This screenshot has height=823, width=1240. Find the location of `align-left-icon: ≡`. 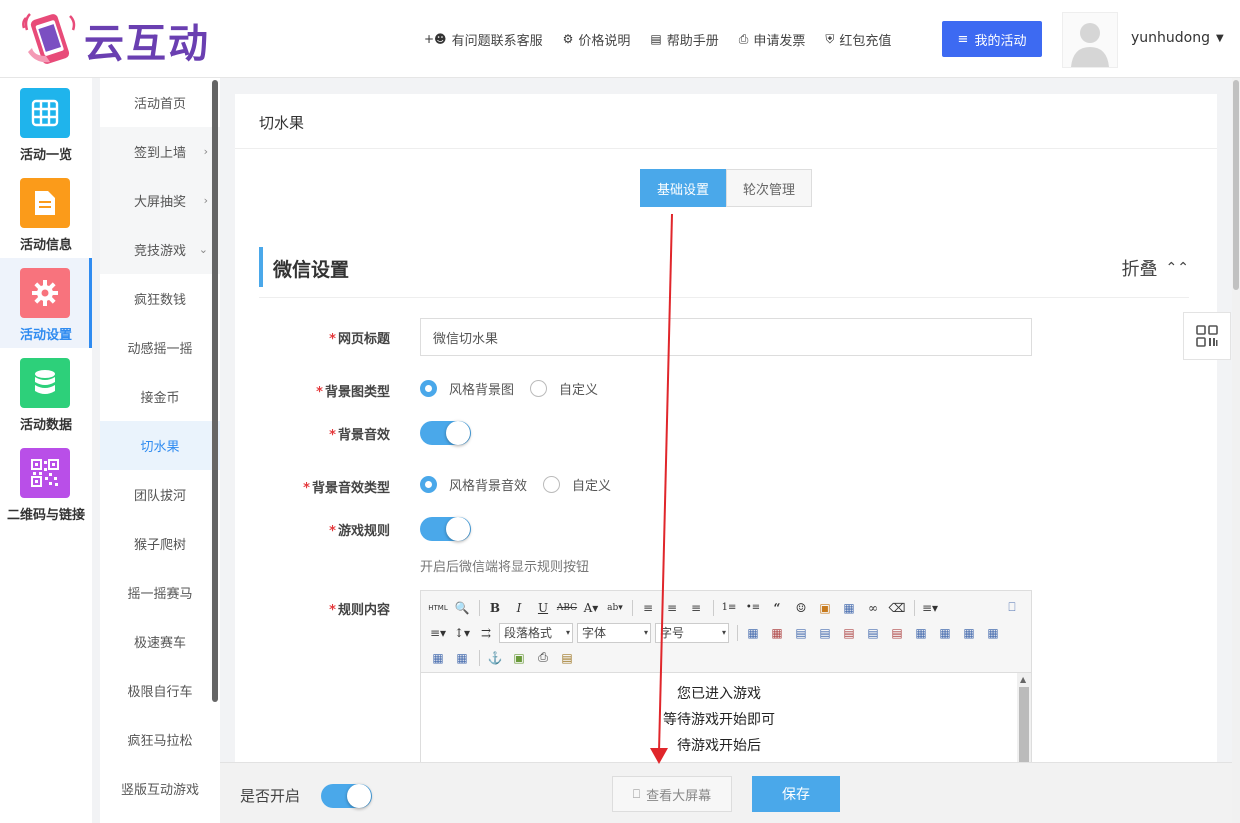

align-left-icon: ≡ is located at coordinates (648, 608).